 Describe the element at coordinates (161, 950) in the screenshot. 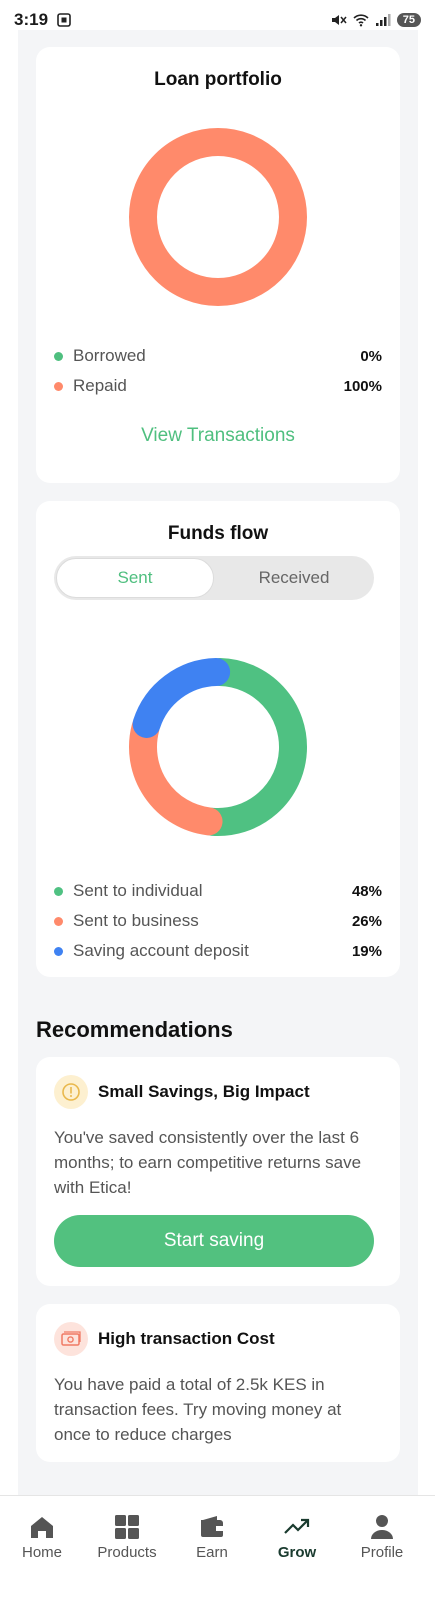

I see `legend-label-saving-deposit: Saving account deposit` at that location.